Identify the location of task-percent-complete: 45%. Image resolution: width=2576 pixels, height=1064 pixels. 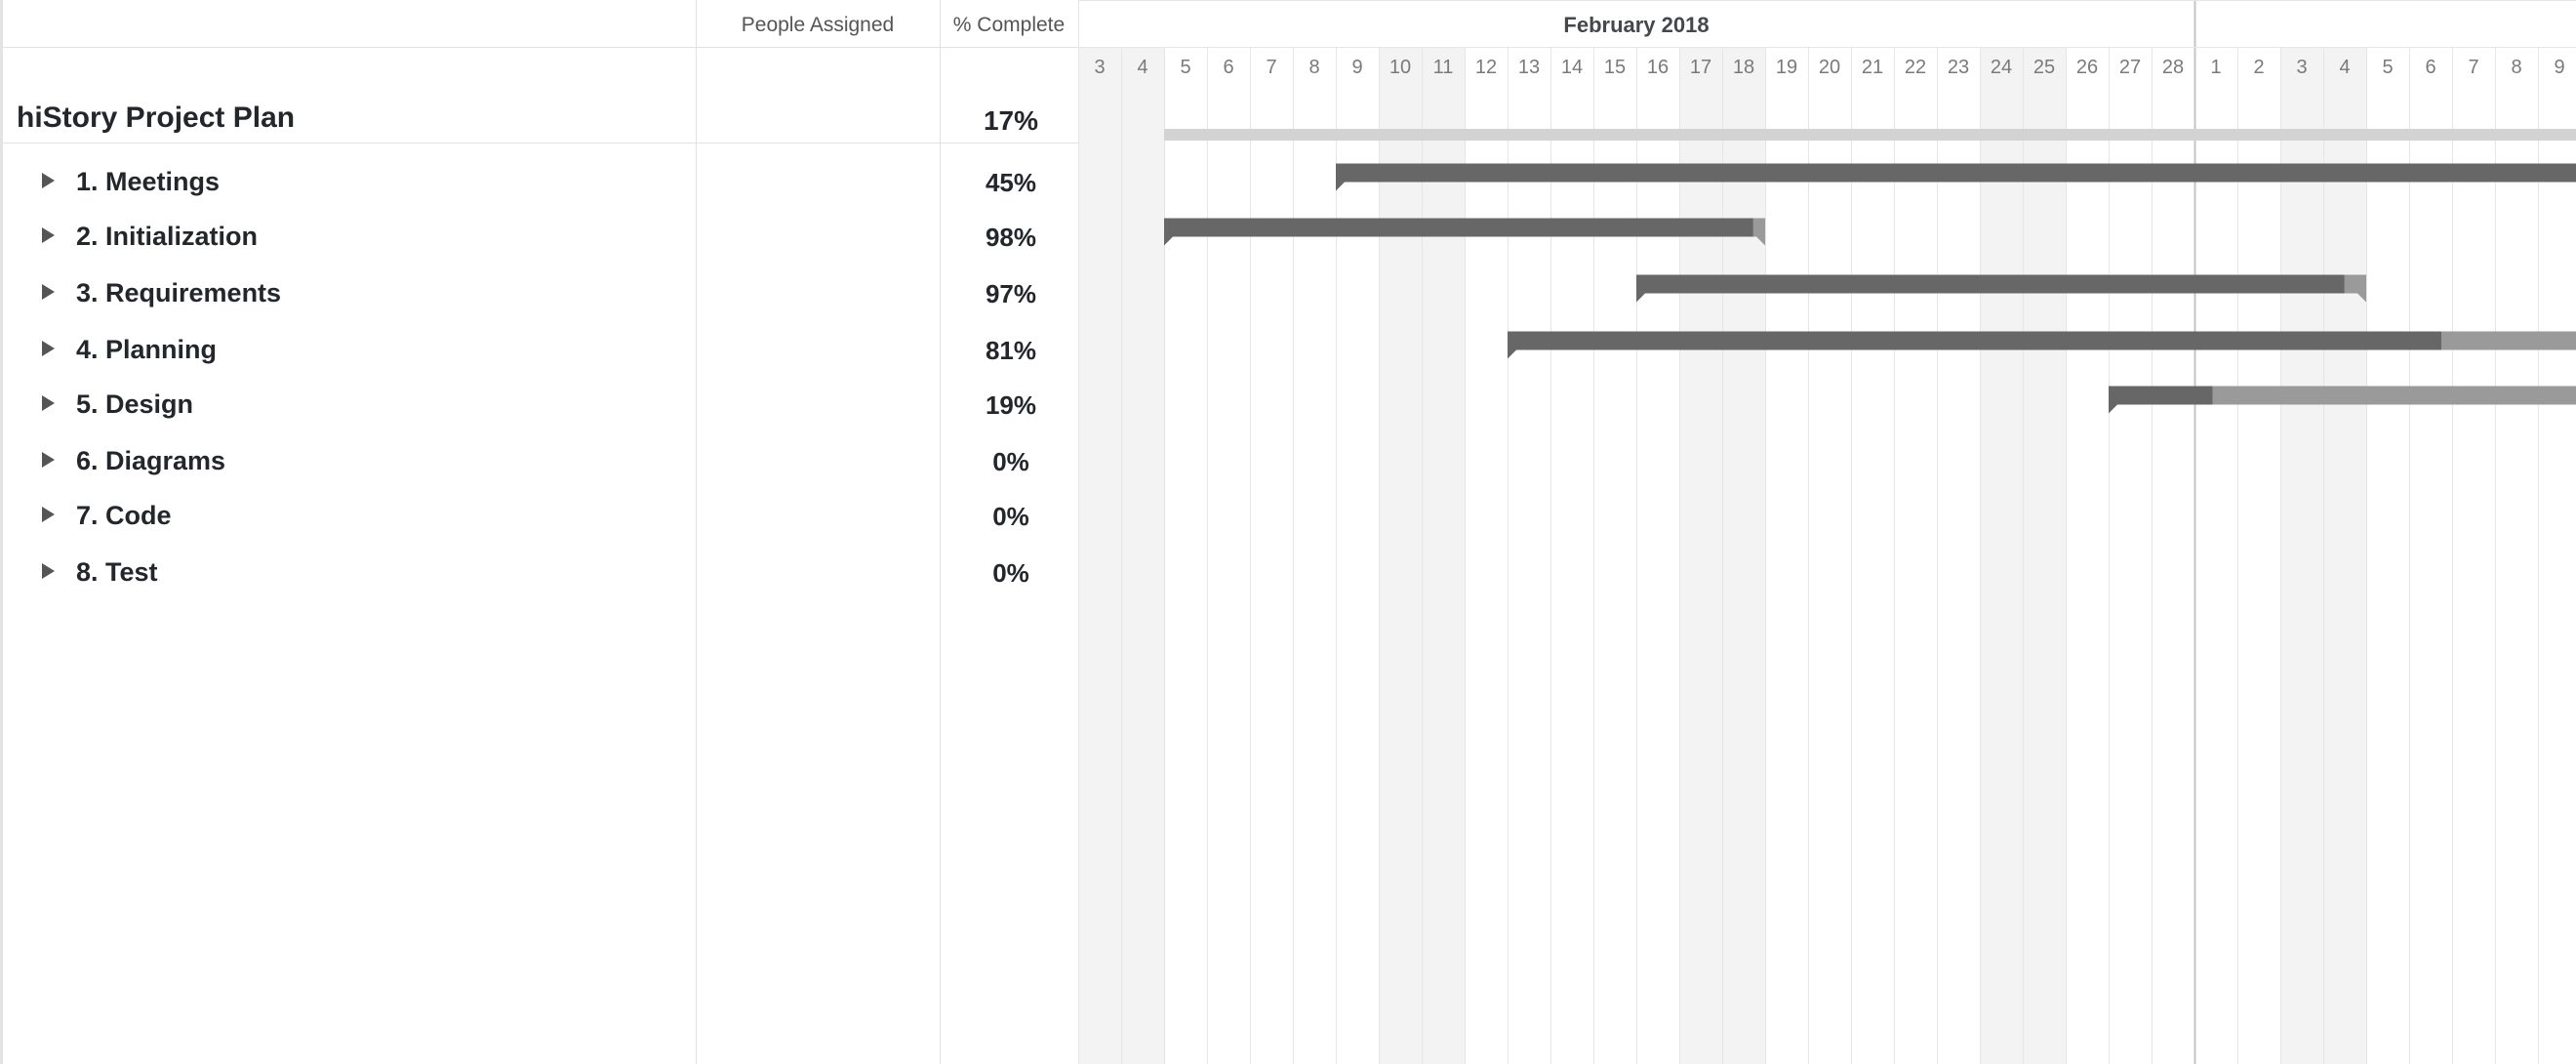
(1011, 182).